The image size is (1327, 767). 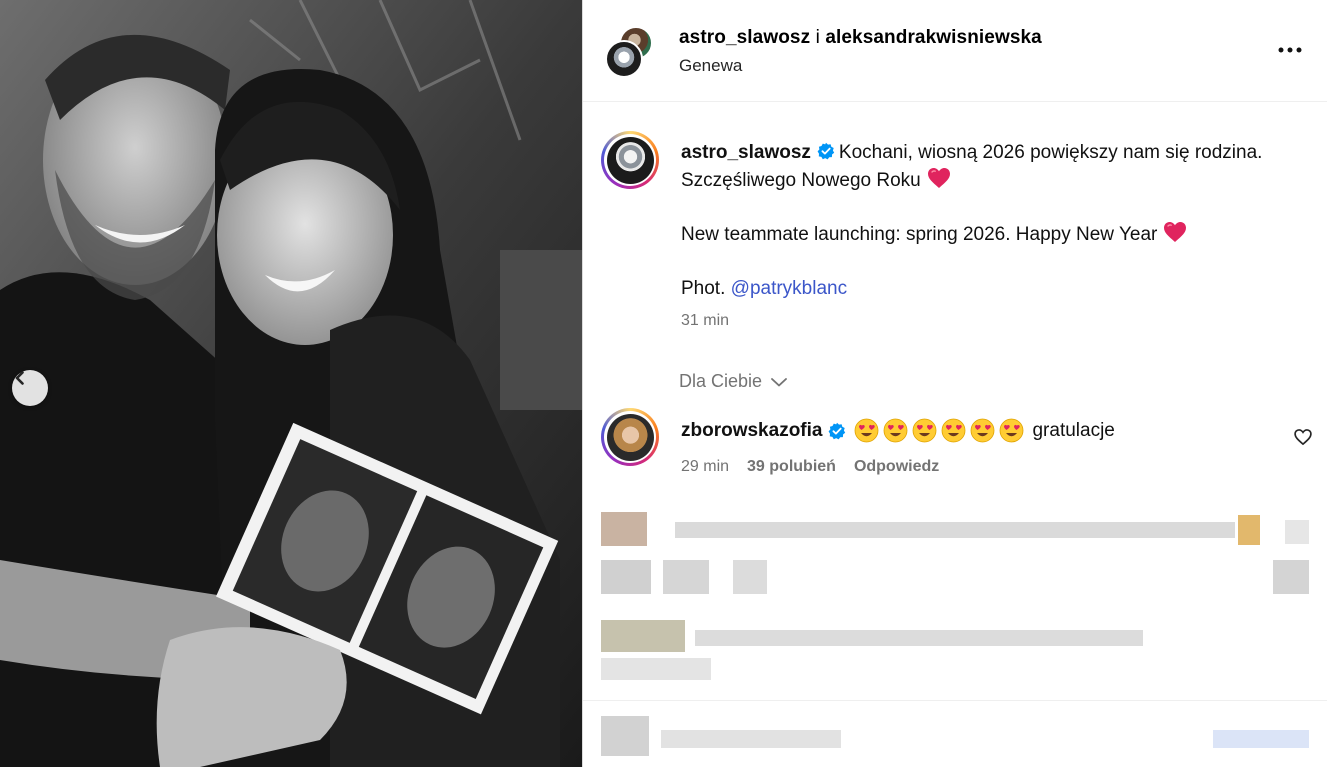 What do you see at coordinates (746, 152) in the screenshot?
I see `caption-username: astro_slawosz` at bounding box center [746, 152].